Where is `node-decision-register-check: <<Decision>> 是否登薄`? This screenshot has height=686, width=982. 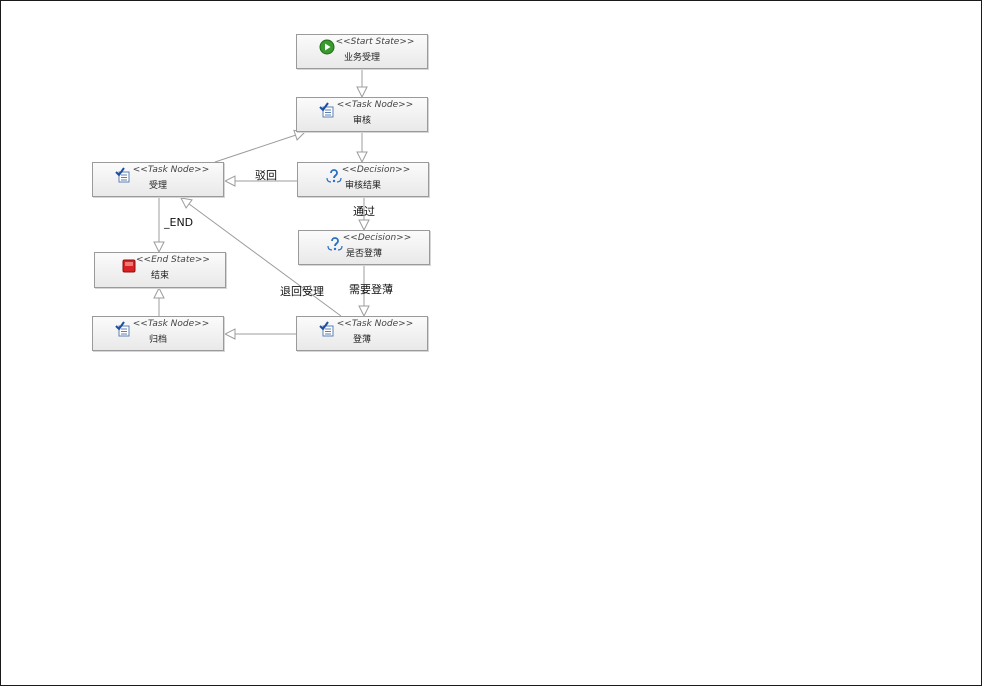
node-decision-register-check: <<Decision>> 是否登薄 is located at coordinates (364, 247).